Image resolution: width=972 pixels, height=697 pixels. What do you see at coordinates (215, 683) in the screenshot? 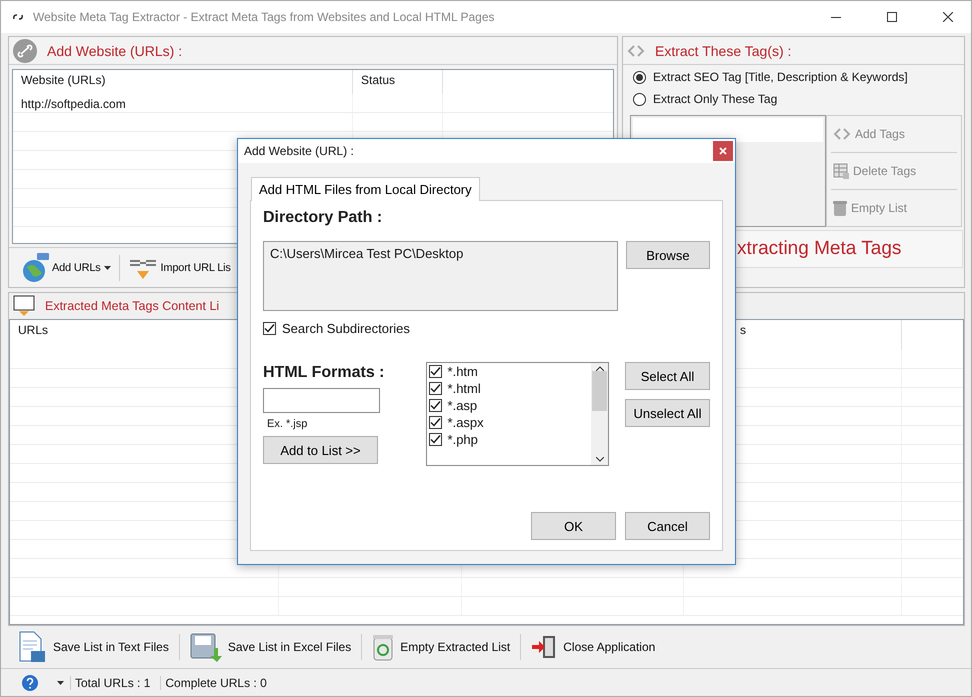
I see `status-text: Complete URLs : 0` at bounding box center [215, 683].